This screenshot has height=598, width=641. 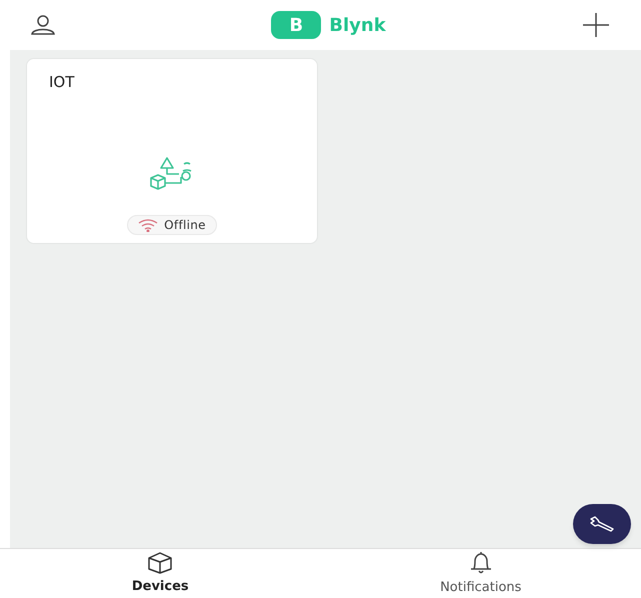 I want to click on wrench-icon, so click(x=602, y=524).